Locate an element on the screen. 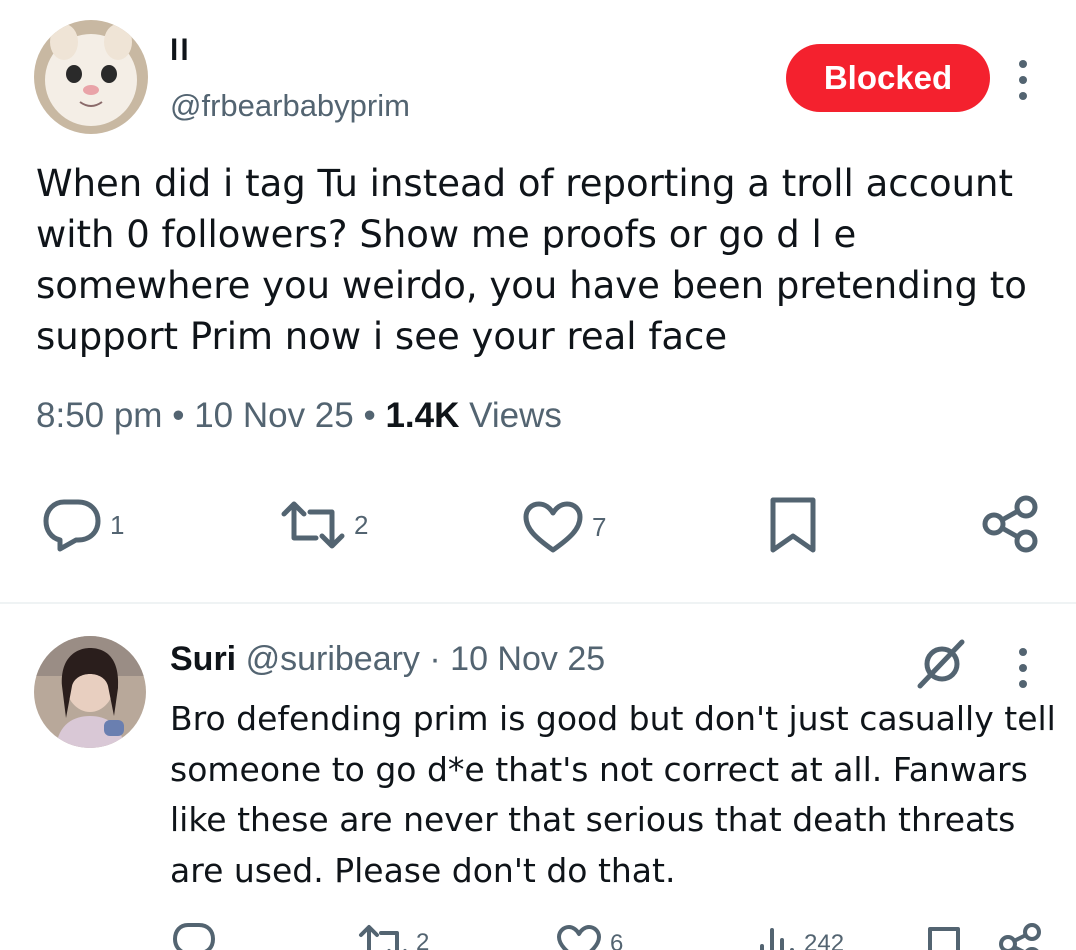 This screenshot has height=950, width=1076. reply-count: 1 is located at coordinates (117, 524).